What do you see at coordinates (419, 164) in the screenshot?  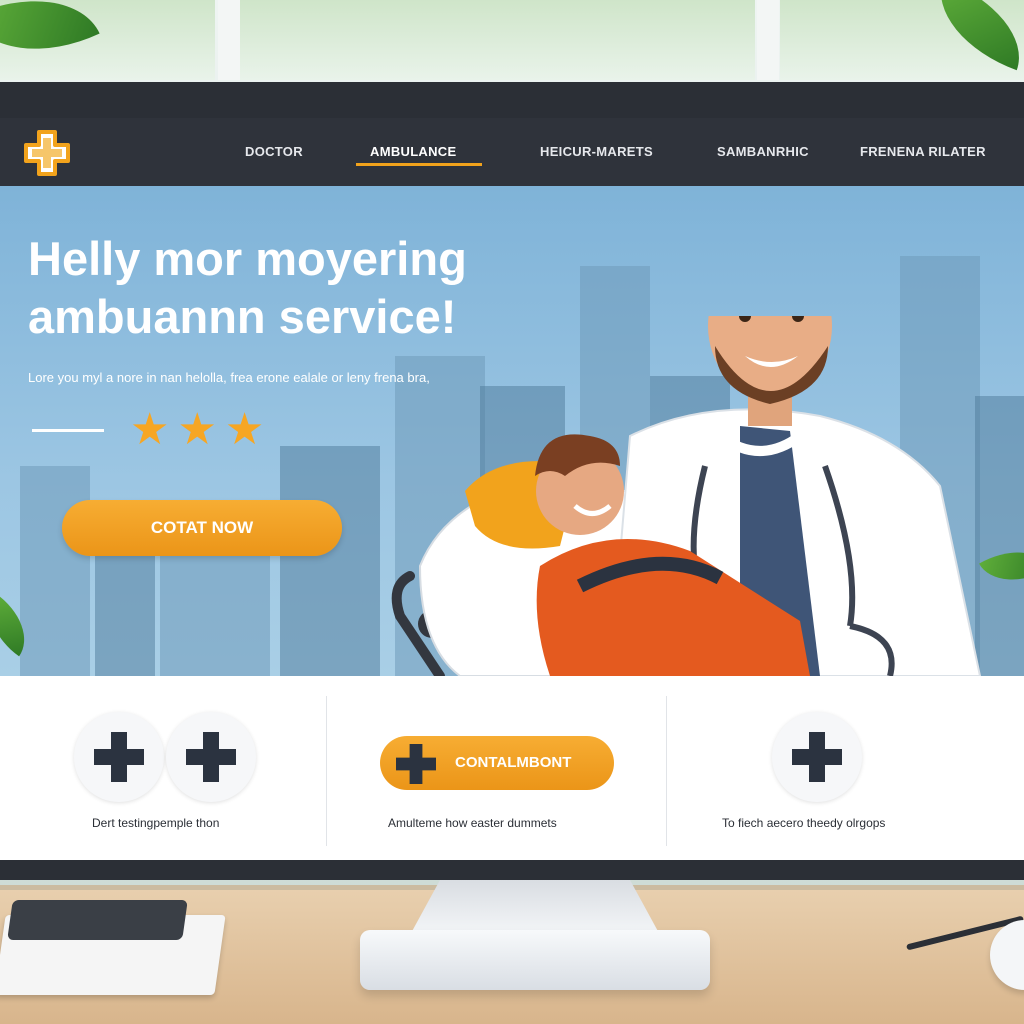 I see `active-tab-underline` at bounding box center [419, 164].